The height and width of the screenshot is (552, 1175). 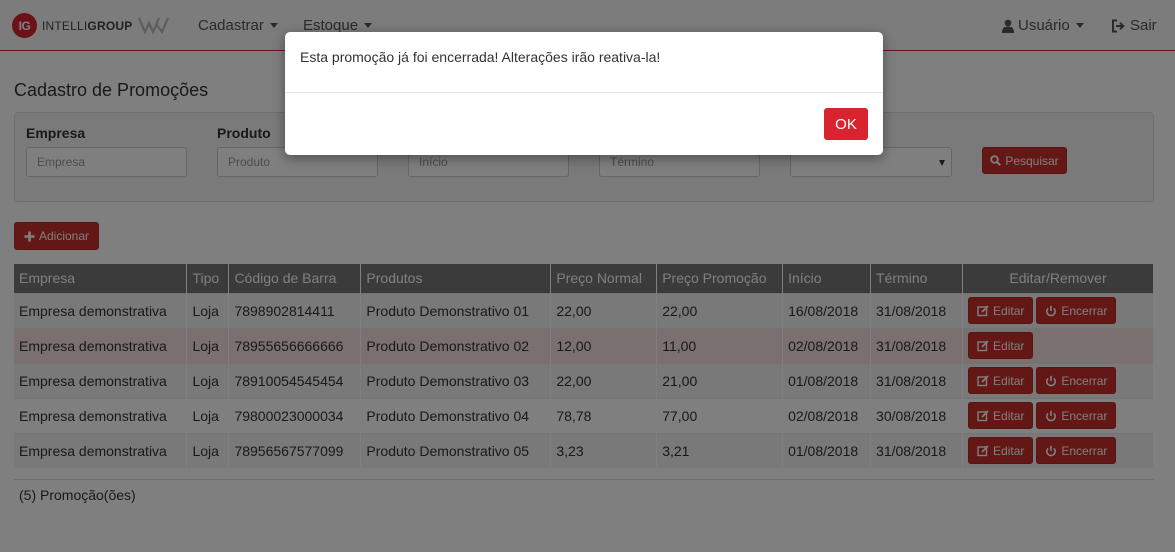 What do you see at coordinates (846, 124) in the screenshot?
I see `ok-button: OK` at bounding box center [846, 124].